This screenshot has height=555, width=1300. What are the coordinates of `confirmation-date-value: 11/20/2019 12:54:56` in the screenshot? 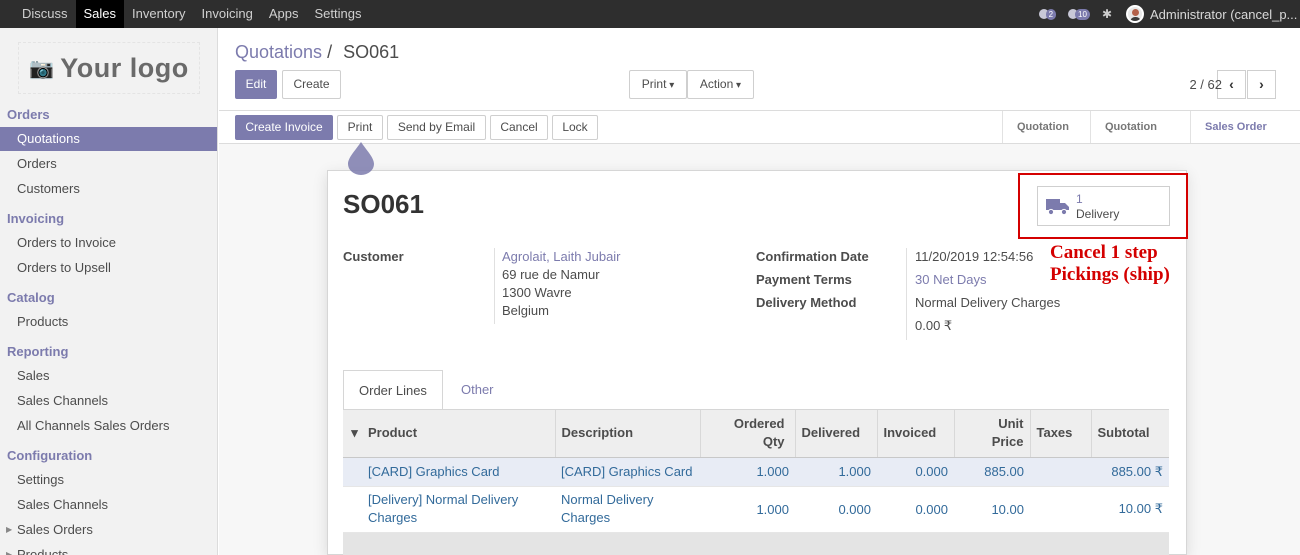 It's located at (974, 256).